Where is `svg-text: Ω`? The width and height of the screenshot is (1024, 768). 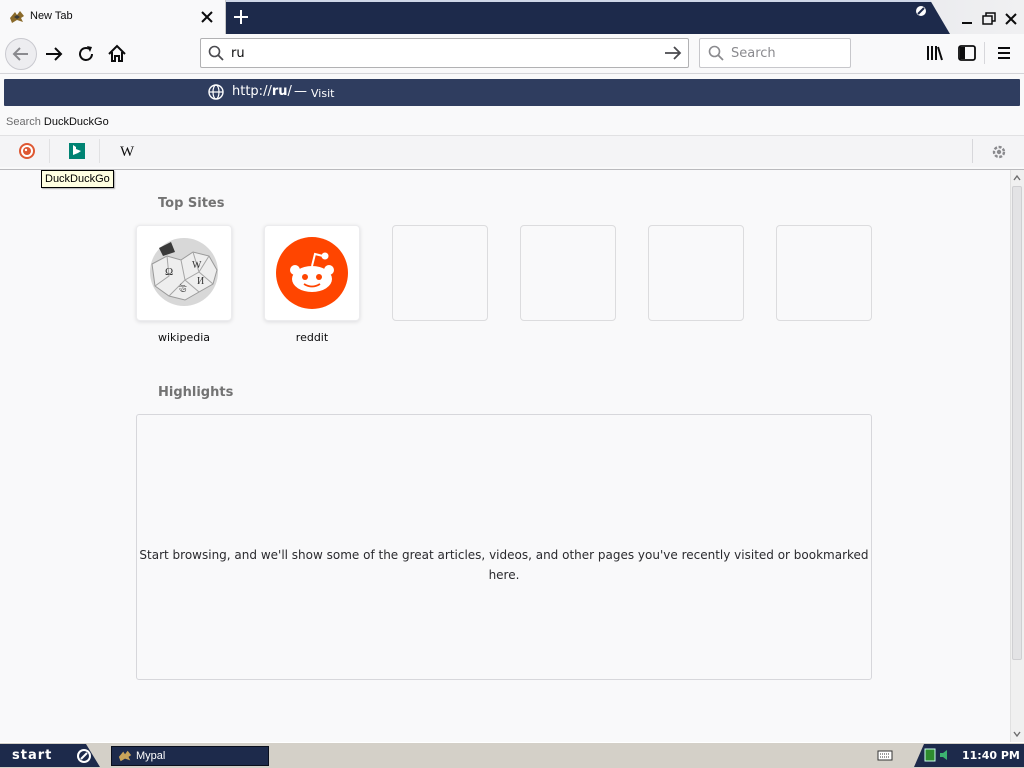
svg-text: Ω is located at coordinates (169, 272).